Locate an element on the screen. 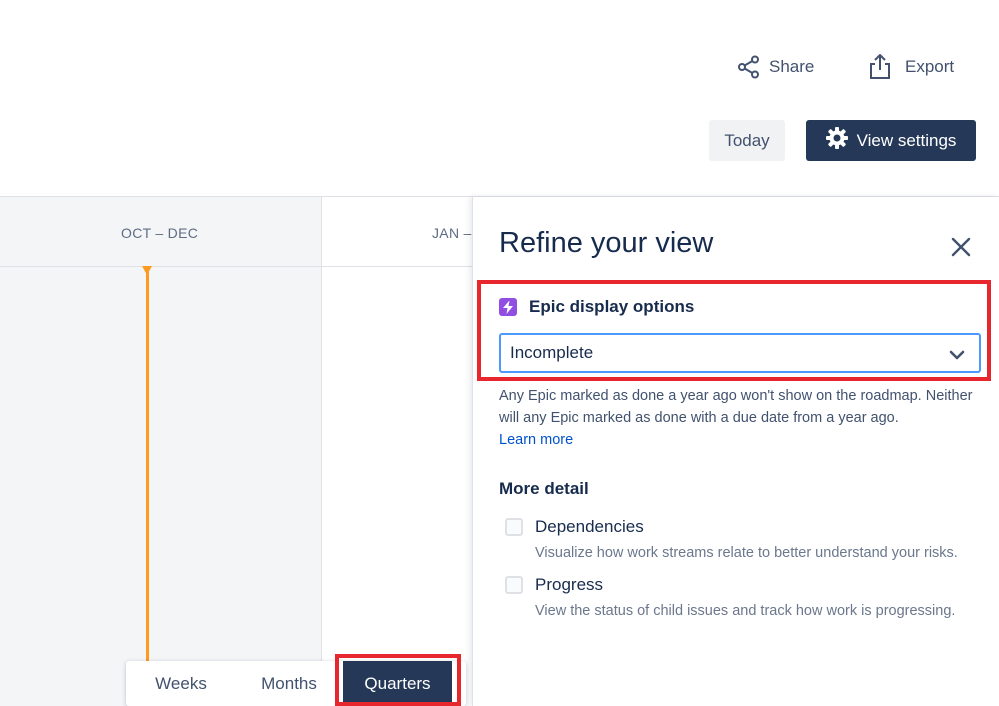  zoom-months-button: Months is located at coordinates (289, 683).